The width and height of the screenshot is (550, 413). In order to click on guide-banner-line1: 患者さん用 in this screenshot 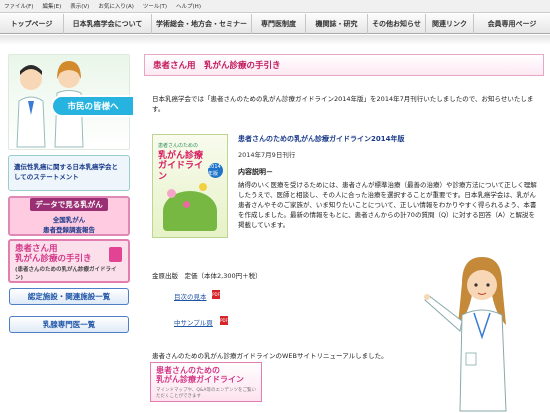, I will do `click(36, 249)`.